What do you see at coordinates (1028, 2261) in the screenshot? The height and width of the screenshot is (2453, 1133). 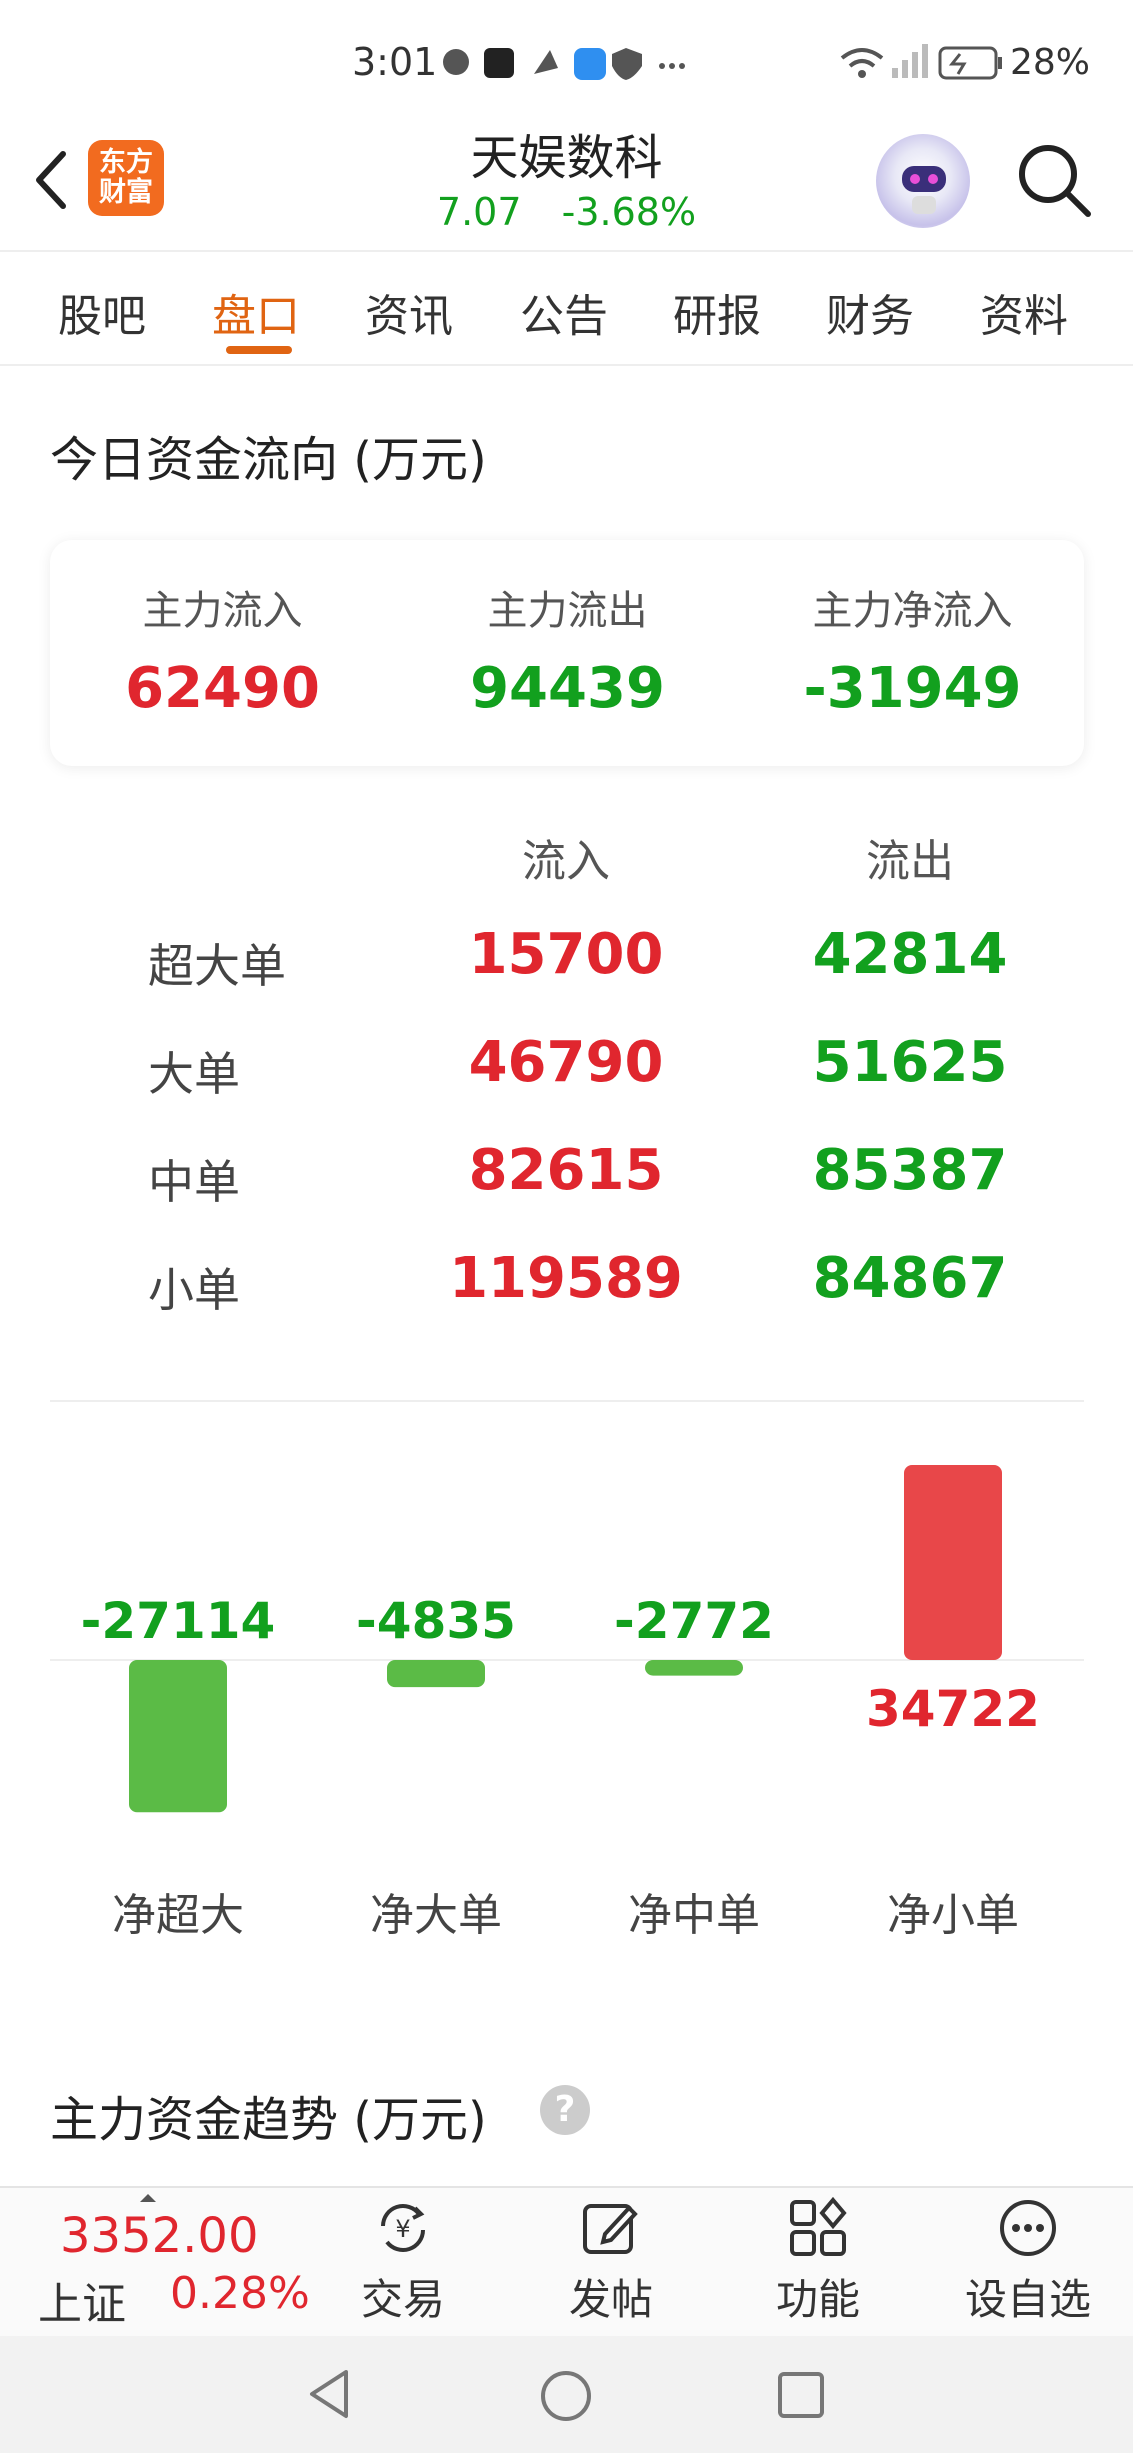 I see `add-watchlist-button: 设自选` at bounding box center [1028, 2261].